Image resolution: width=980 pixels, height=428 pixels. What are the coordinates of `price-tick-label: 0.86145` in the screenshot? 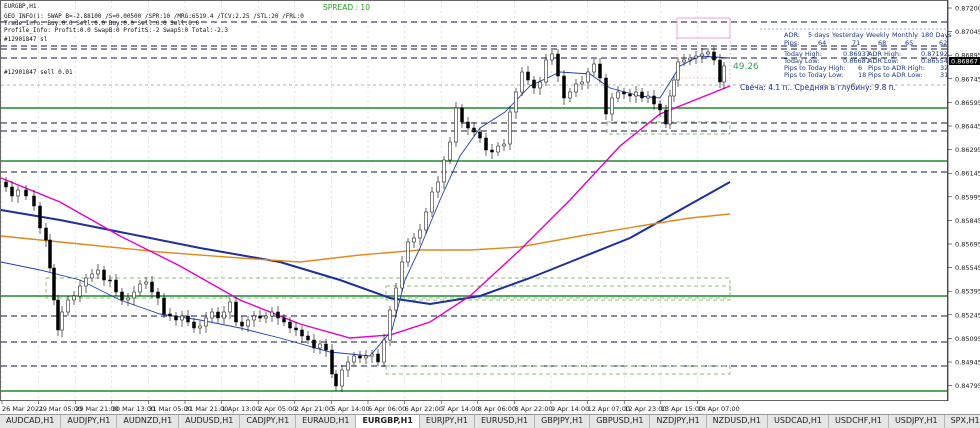 It's located at (967, 174).